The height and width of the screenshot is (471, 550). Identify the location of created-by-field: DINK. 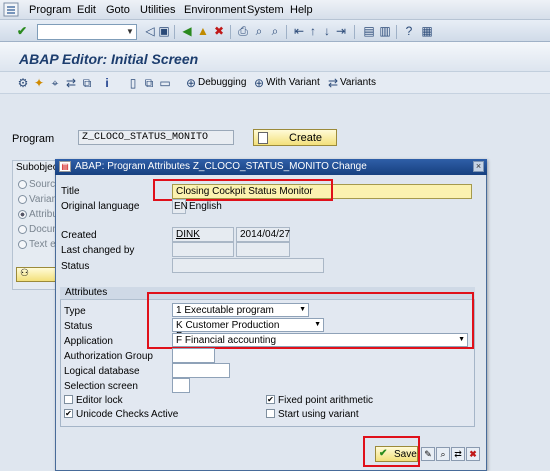
(203, 234).